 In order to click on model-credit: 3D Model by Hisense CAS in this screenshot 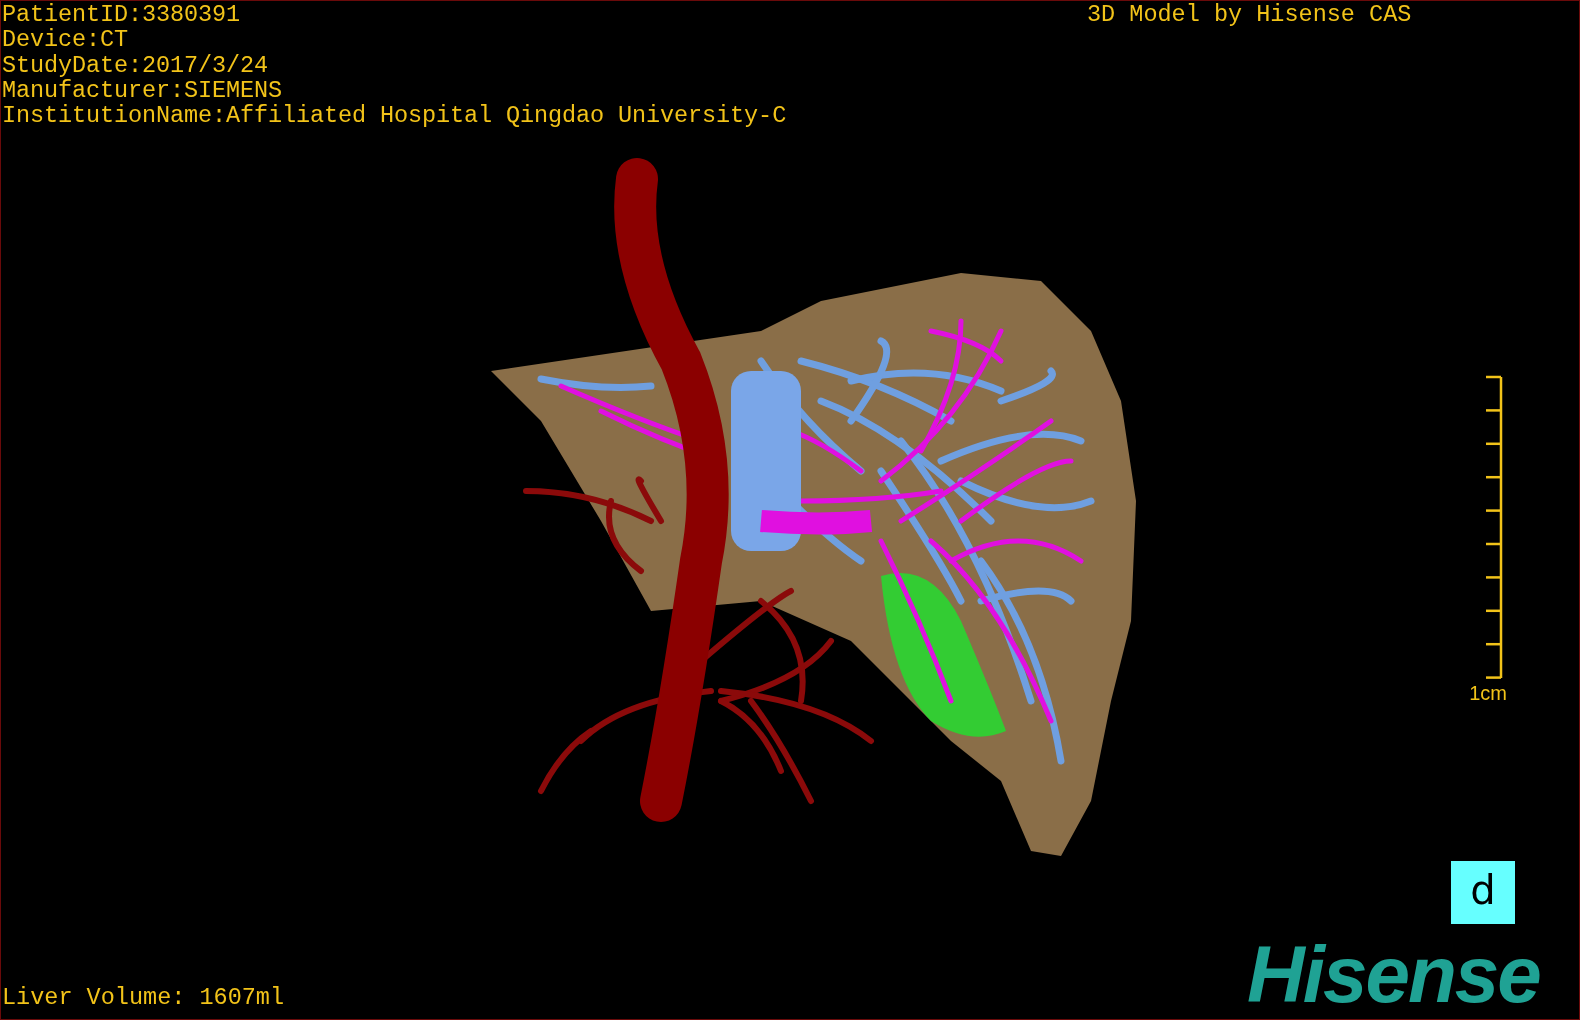, I will do `click(1249, 14)`.